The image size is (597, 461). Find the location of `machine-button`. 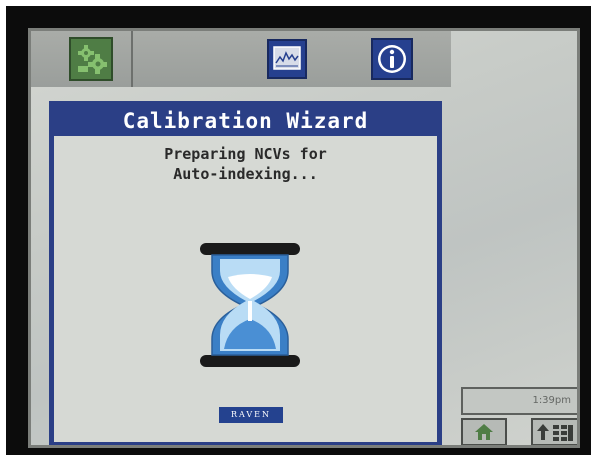

machine-button is located at coordinates (91, 59).